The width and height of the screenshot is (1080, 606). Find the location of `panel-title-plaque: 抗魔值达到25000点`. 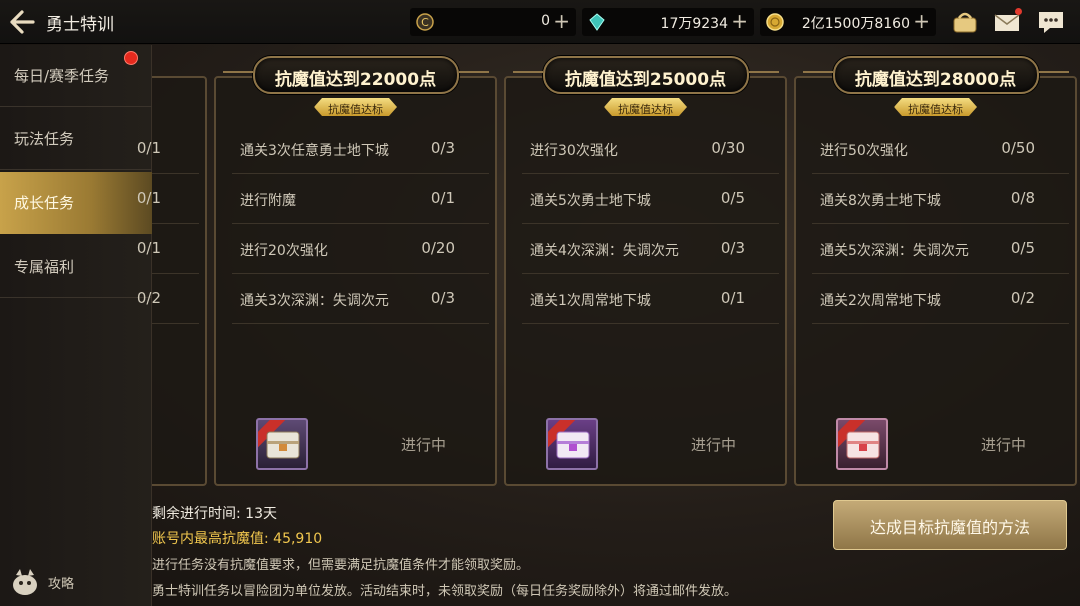

panel-title-plaque: 抗魔值达到25000点 is located at coordinates (645, 75).